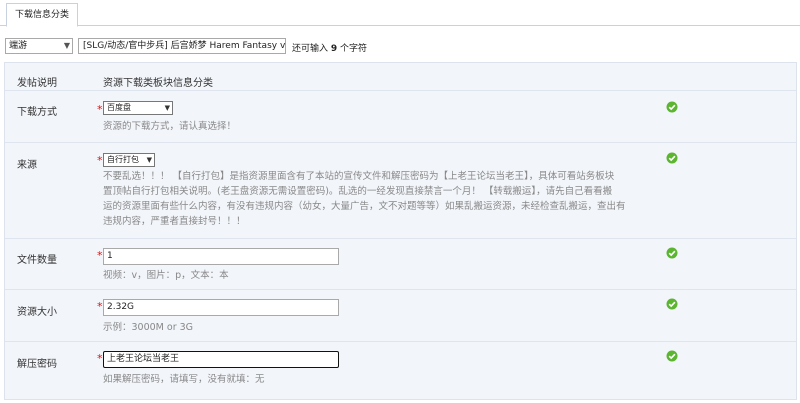 This screenshot has width=800, height=403. I want to click on extract-password-input: 上老王论坛当老王, so click(221, 359).